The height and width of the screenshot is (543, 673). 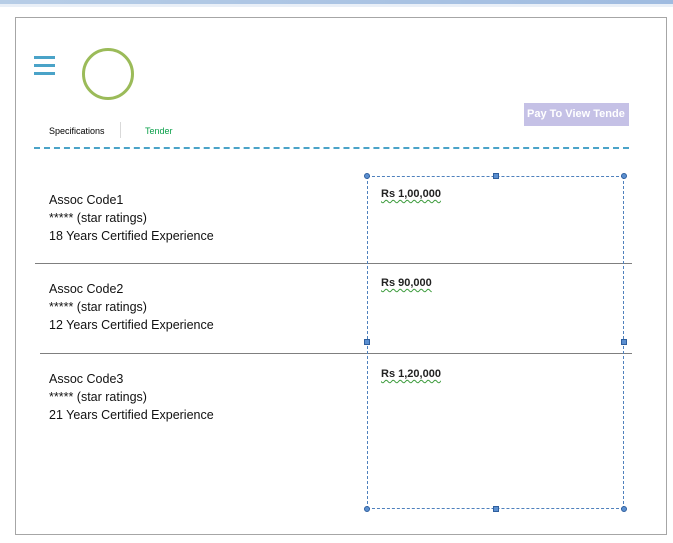 What do you see at coordinates (86, 379) in the screenshot?
I see `assoc-code: Assoc Code3` at bounding box center [86, 379].